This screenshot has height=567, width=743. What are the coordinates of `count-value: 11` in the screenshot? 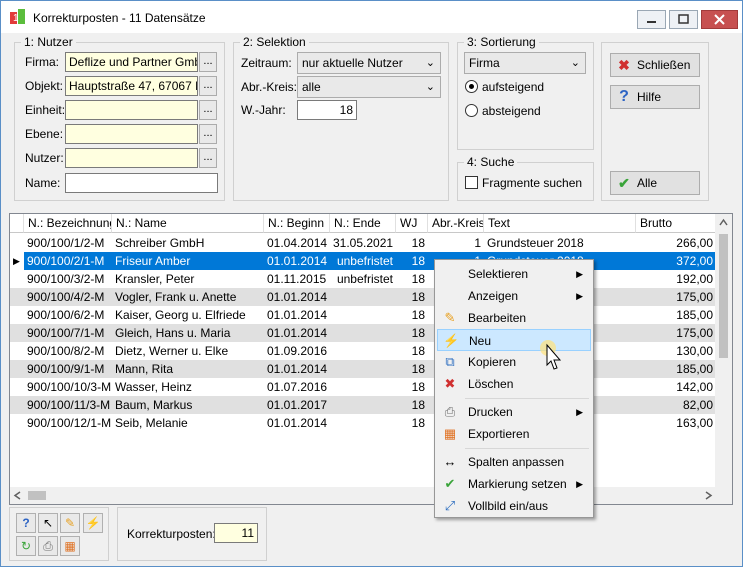 It's located at (236, 533).